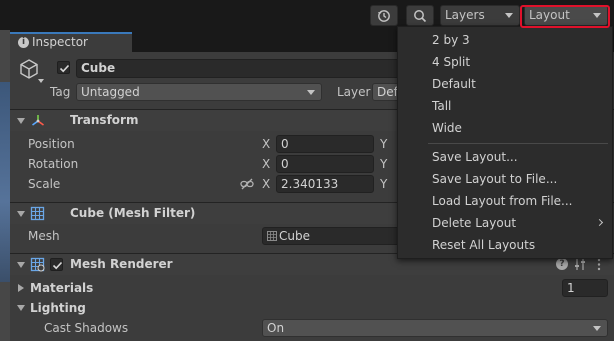 The image size is (614, 341). Describe the element at coordinates (387, 92) in the screenshot. I see `layer-value: Def` at that location.